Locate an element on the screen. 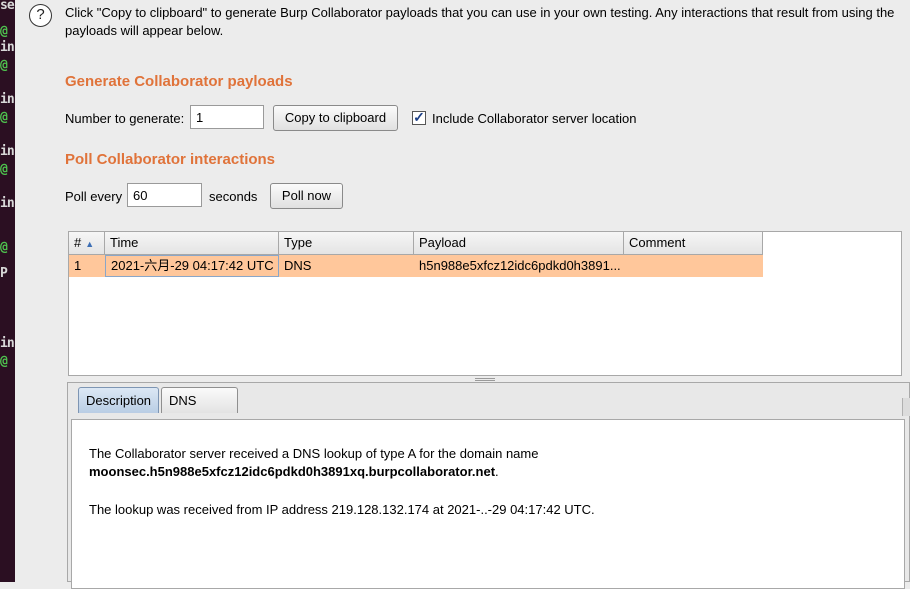 The width and height of the screenshot is (910, 589). seconds-label: seconds is located at coordinates (233, 196).